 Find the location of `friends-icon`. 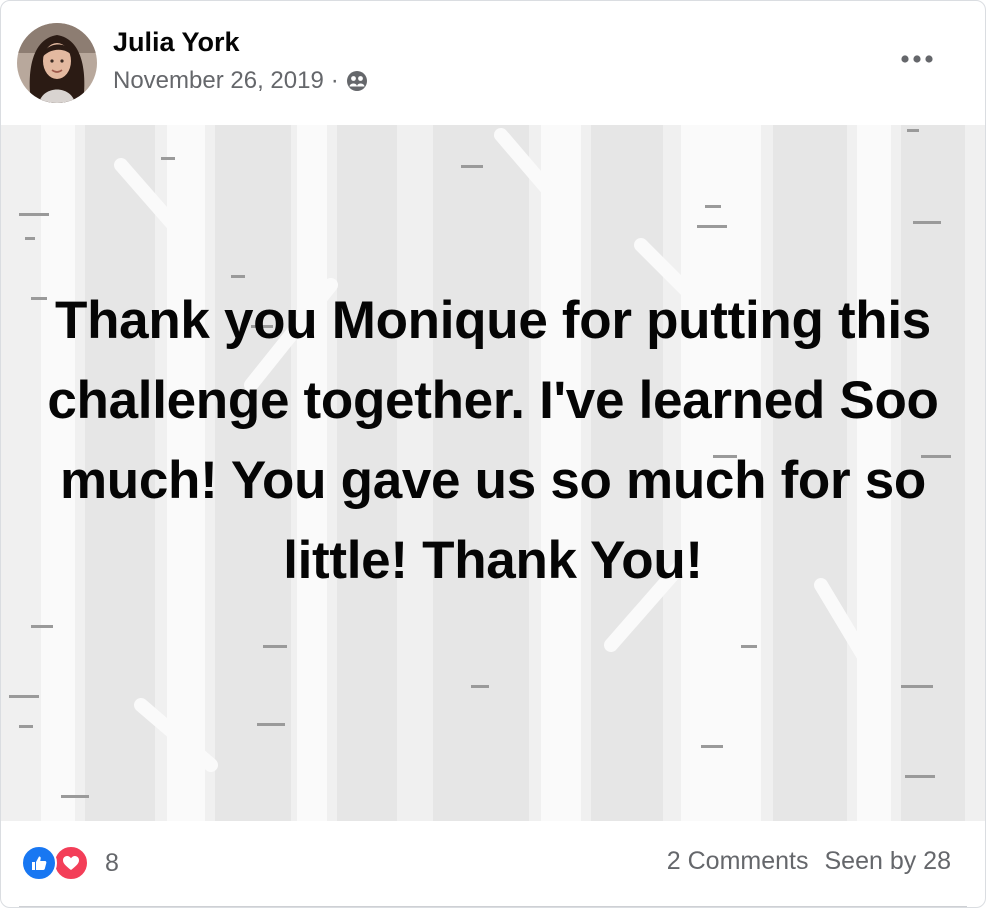

friends-icon is located at coordinates (357, 81).